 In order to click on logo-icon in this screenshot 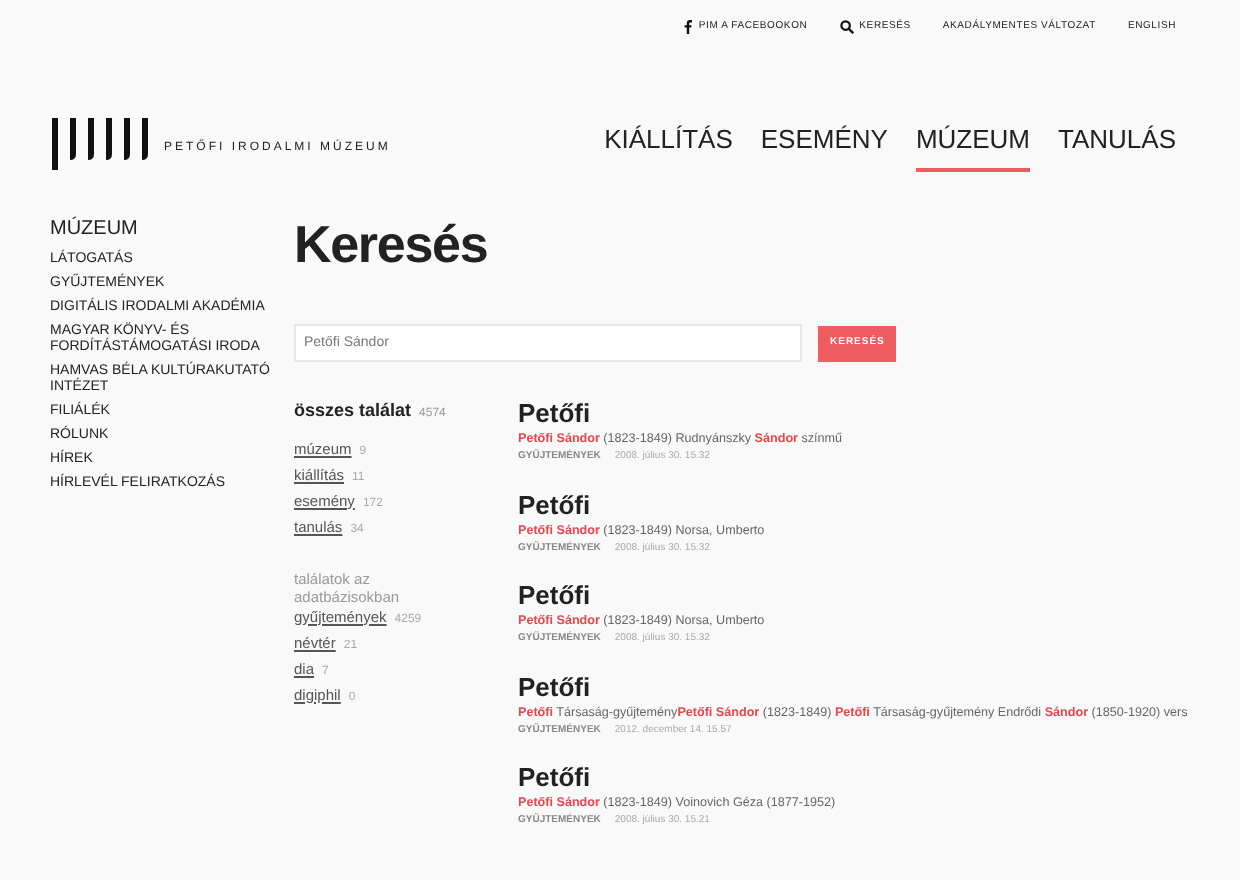, I will do `click(102, 144)`.